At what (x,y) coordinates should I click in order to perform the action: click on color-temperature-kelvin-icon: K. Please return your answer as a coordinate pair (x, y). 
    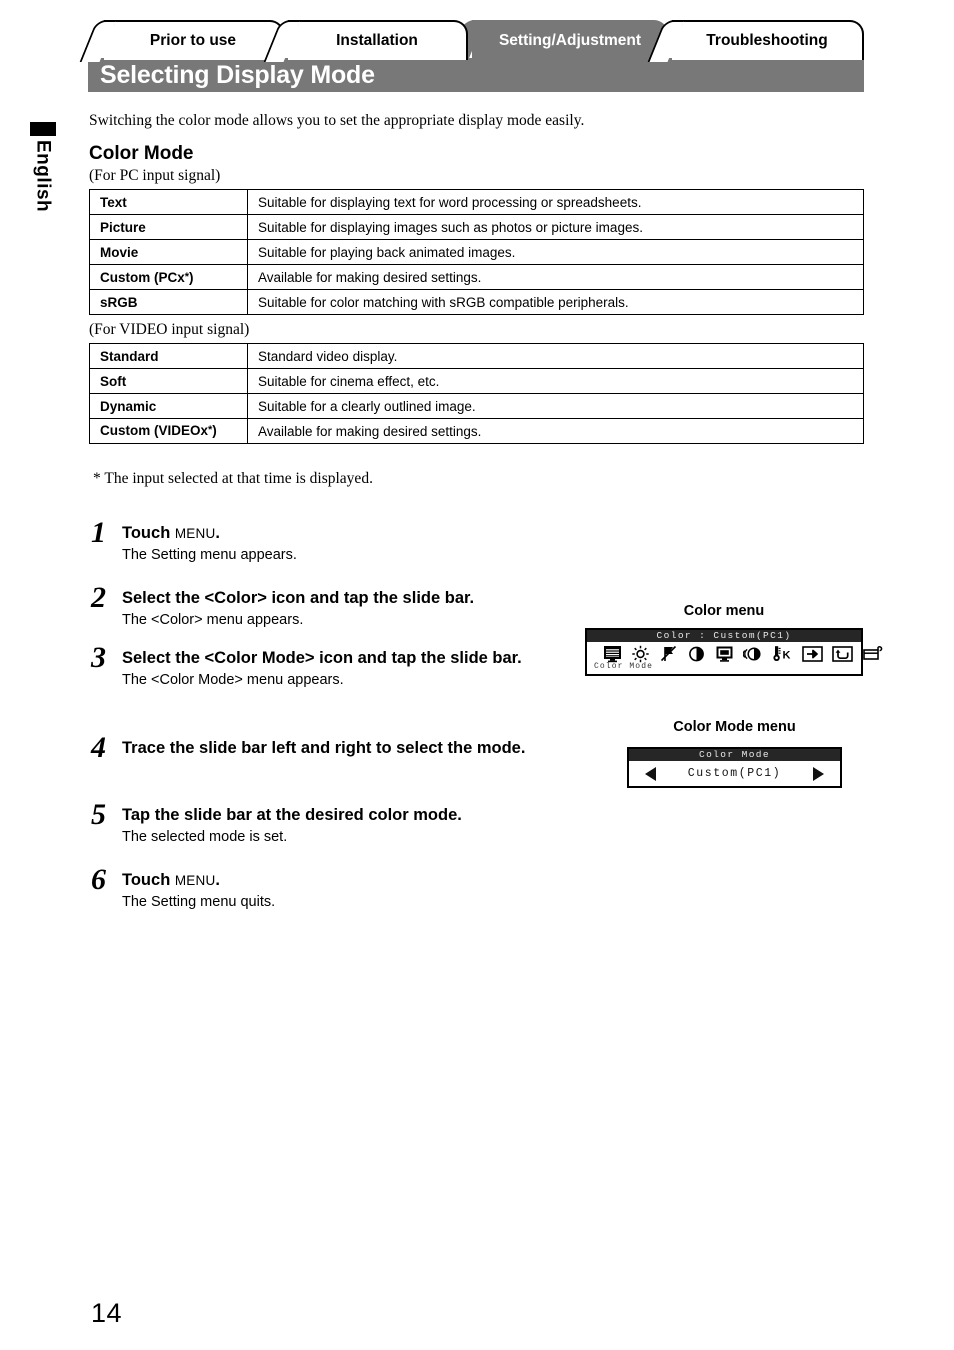
    Looking at the image, I should click on (782, 654).